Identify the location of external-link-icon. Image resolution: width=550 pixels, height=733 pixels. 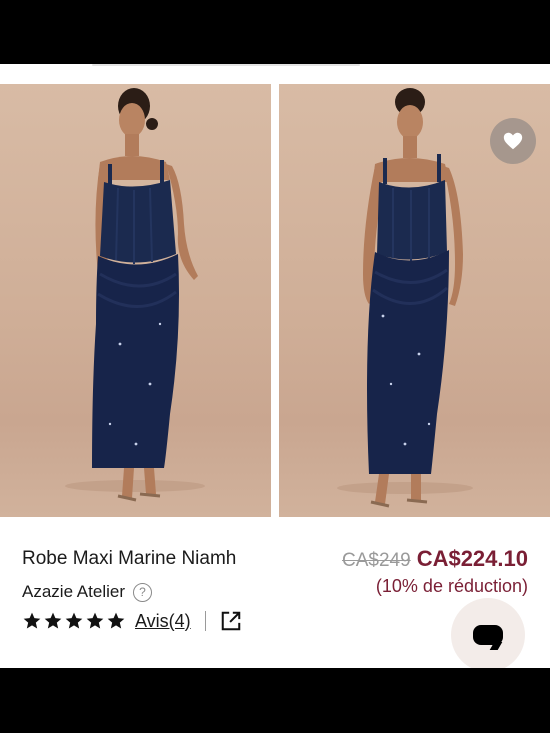
(231, 621).